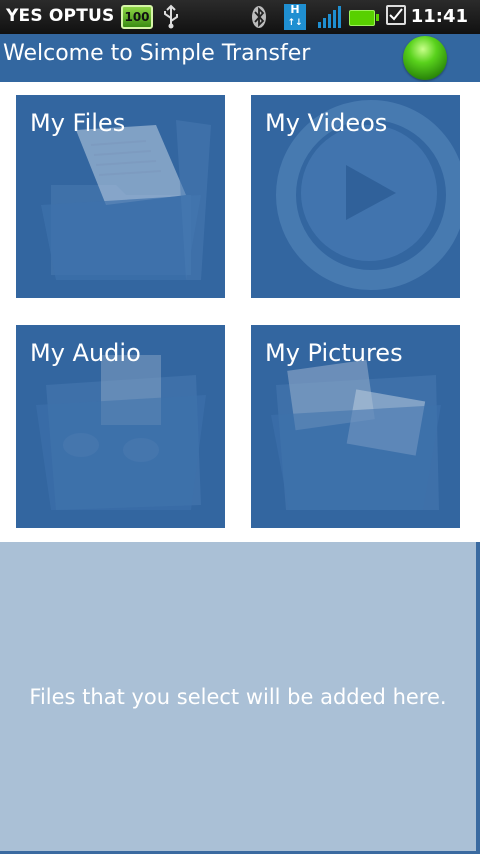 This screenshot has width=480, height=854. Describe the element at coordinates (157, 53) in the screenshot. I see `page-title: Welcome to Simple Transfer` at that location.